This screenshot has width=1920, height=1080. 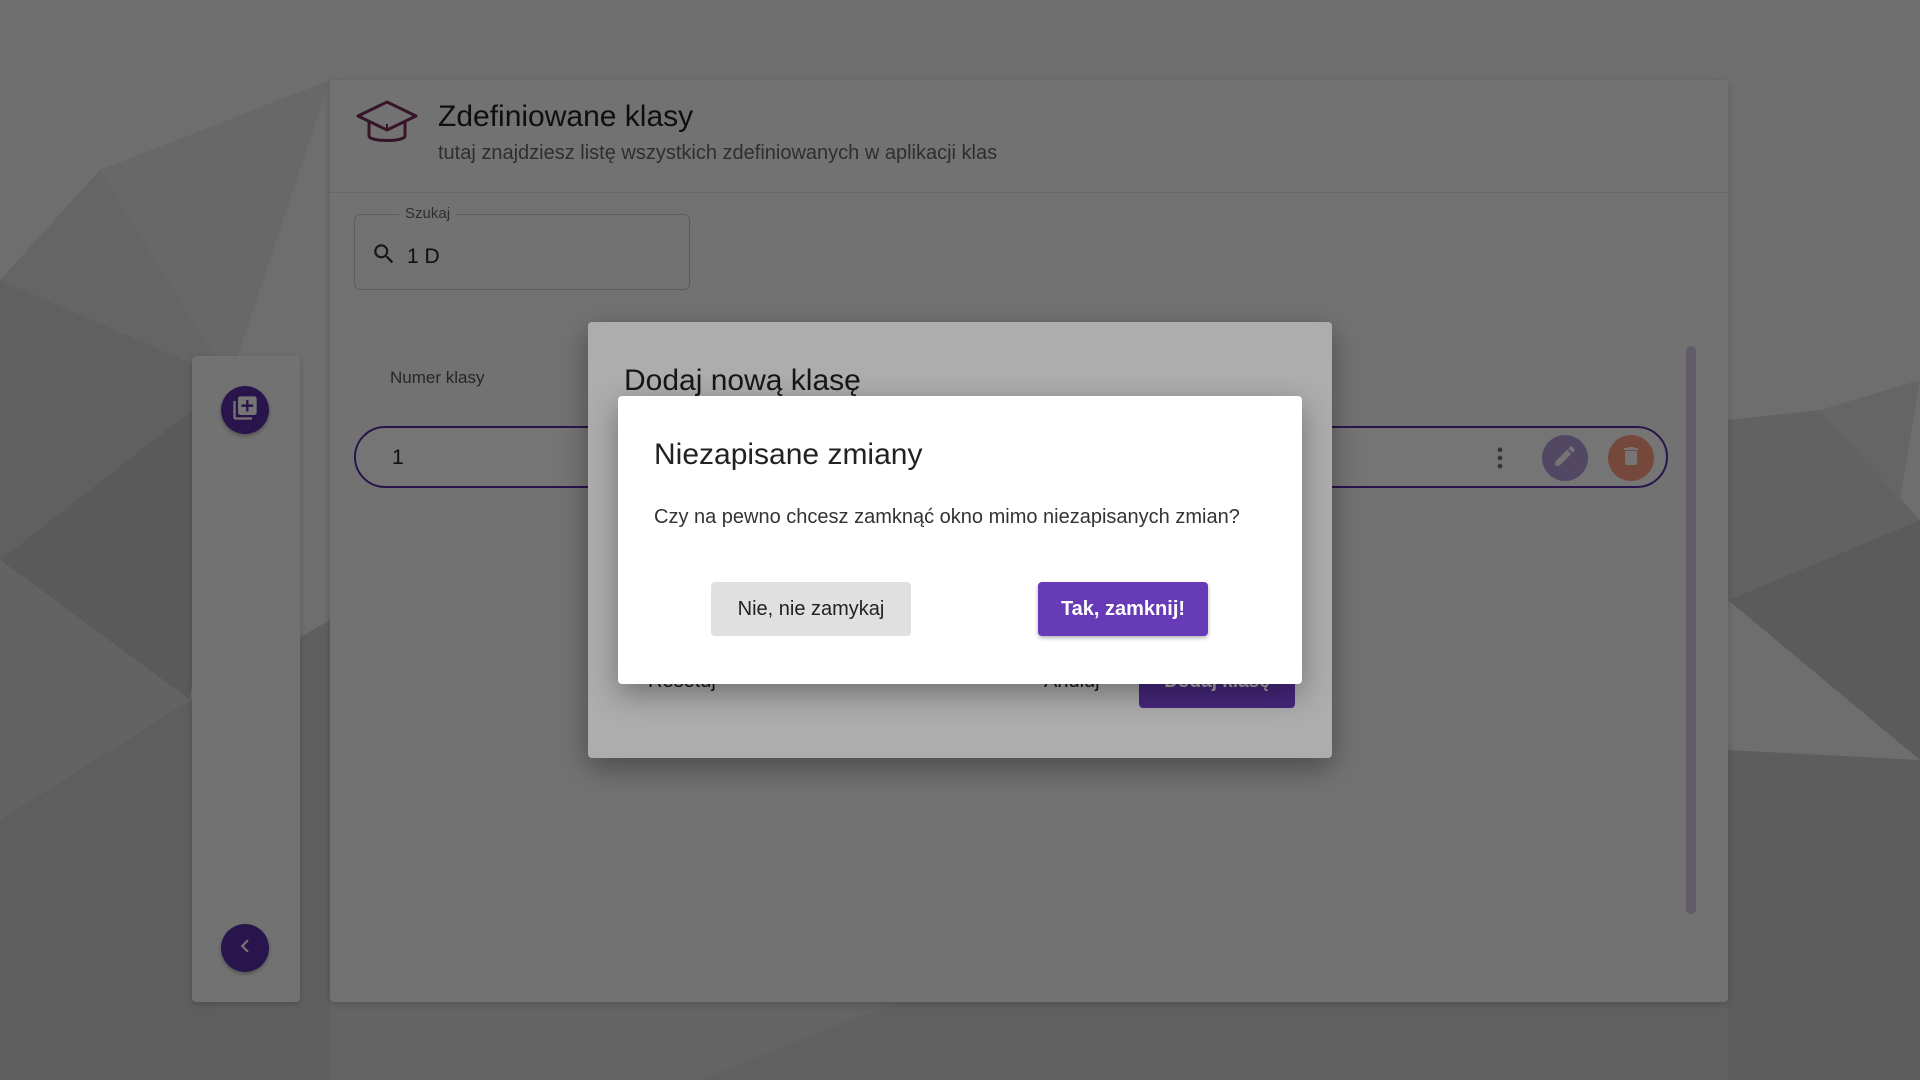 I want to click on confirm-dialog-title: Niezapisane zmiany, so click(x=788, y=454).